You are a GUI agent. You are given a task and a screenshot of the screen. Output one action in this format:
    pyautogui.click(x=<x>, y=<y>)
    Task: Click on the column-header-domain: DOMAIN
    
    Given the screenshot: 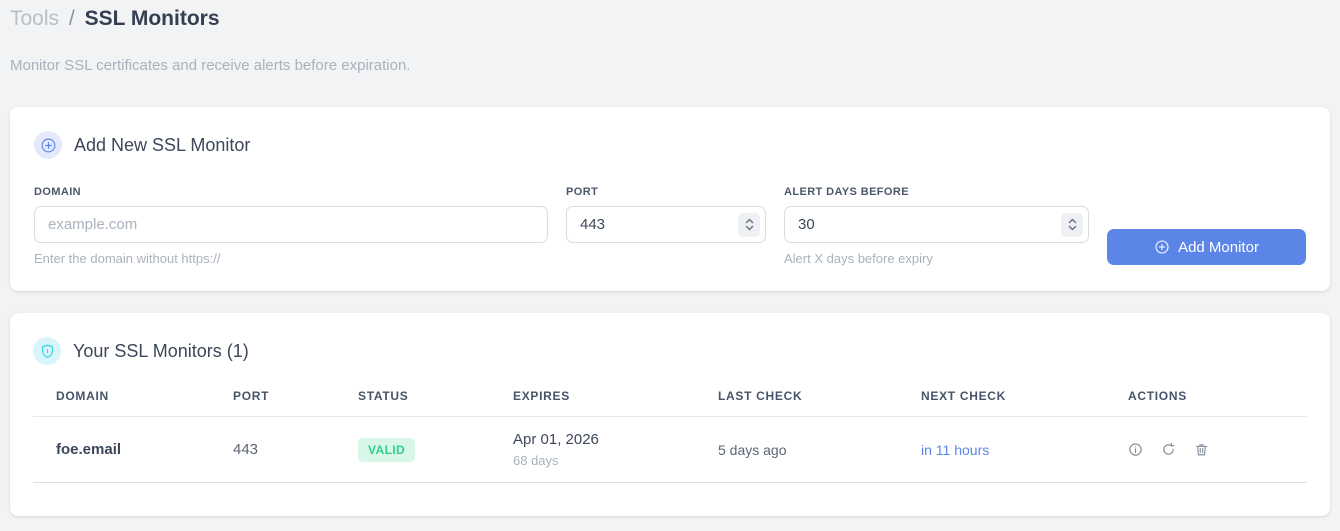 What is the action you would take?
    pyautogui.click(x=82, y=396)
    